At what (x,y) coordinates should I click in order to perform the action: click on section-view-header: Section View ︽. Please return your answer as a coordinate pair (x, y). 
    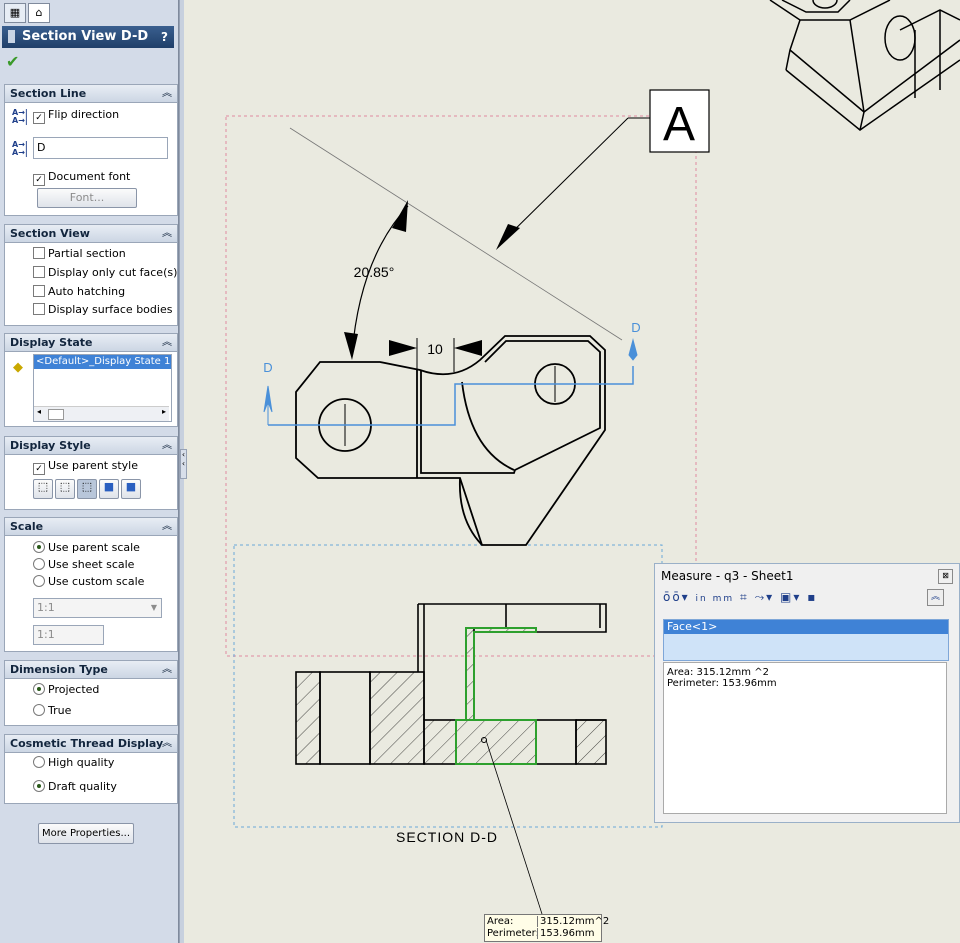
    Looking at the image, I should click on (91, 234).